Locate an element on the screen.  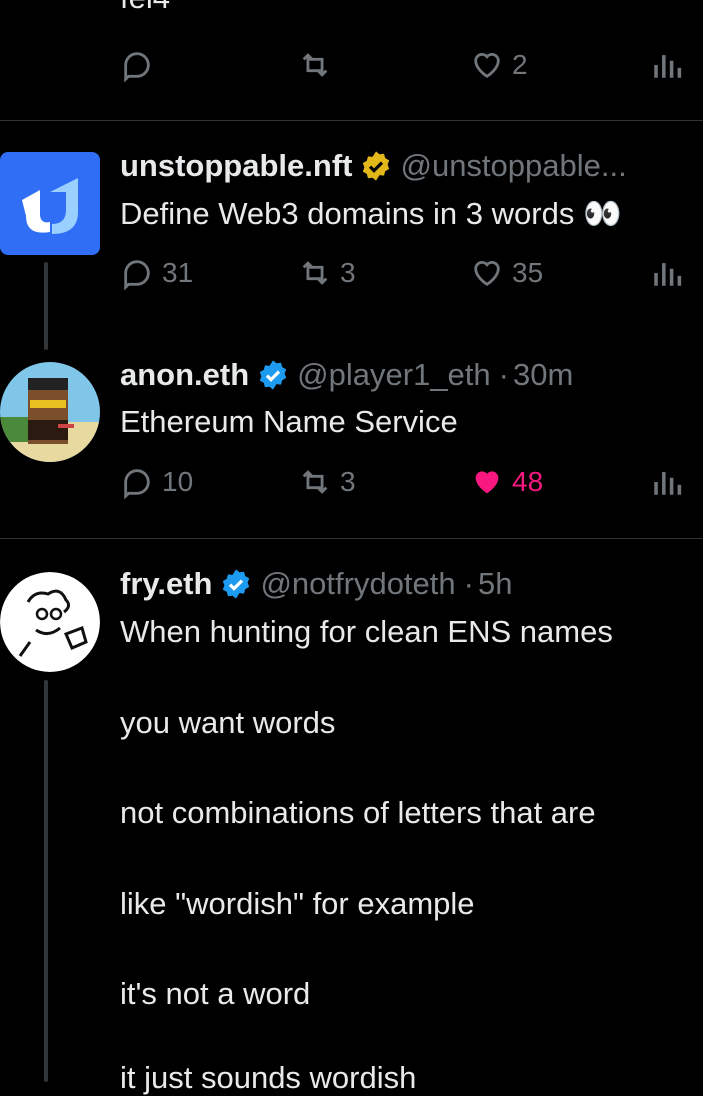
fry-sketch-avatar is located at coordinates (50, 622).